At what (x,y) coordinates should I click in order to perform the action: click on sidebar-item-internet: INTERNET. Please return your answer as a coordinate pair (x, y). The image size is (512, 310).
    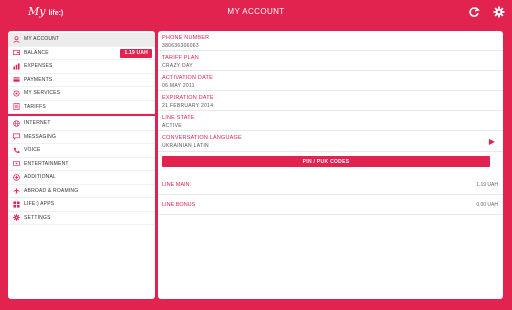
    Looking at the image, I should click on (81, 124).